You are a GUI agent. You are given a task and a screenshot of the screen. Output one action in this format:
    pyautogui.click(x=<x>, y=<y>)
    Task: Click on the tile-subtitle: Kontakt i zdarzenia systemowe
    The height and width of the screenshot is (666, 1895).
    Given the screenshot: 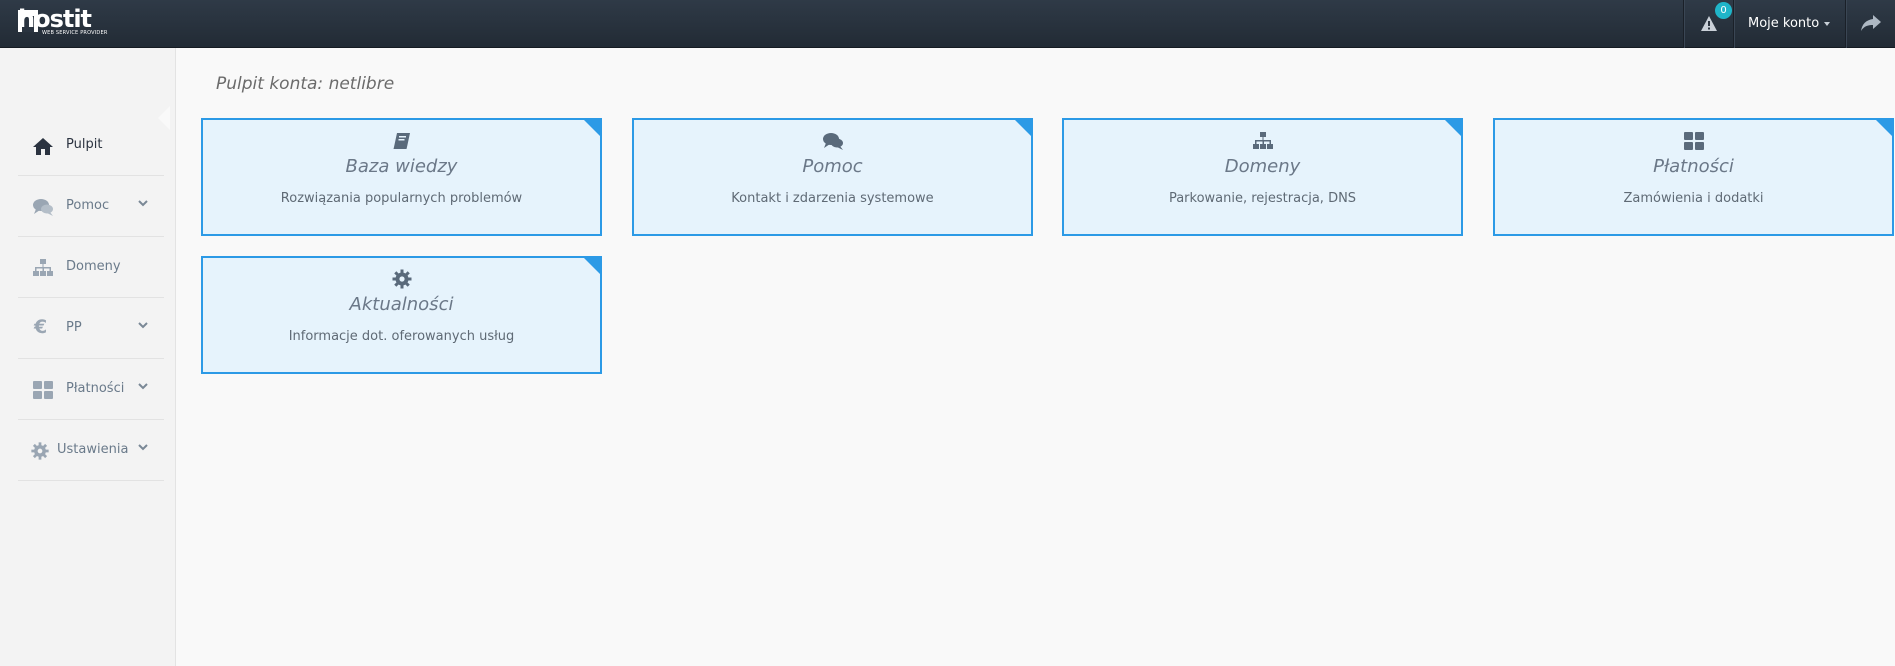 What is the action you would take?
    pyautogui.click(x=832, y=198)
    